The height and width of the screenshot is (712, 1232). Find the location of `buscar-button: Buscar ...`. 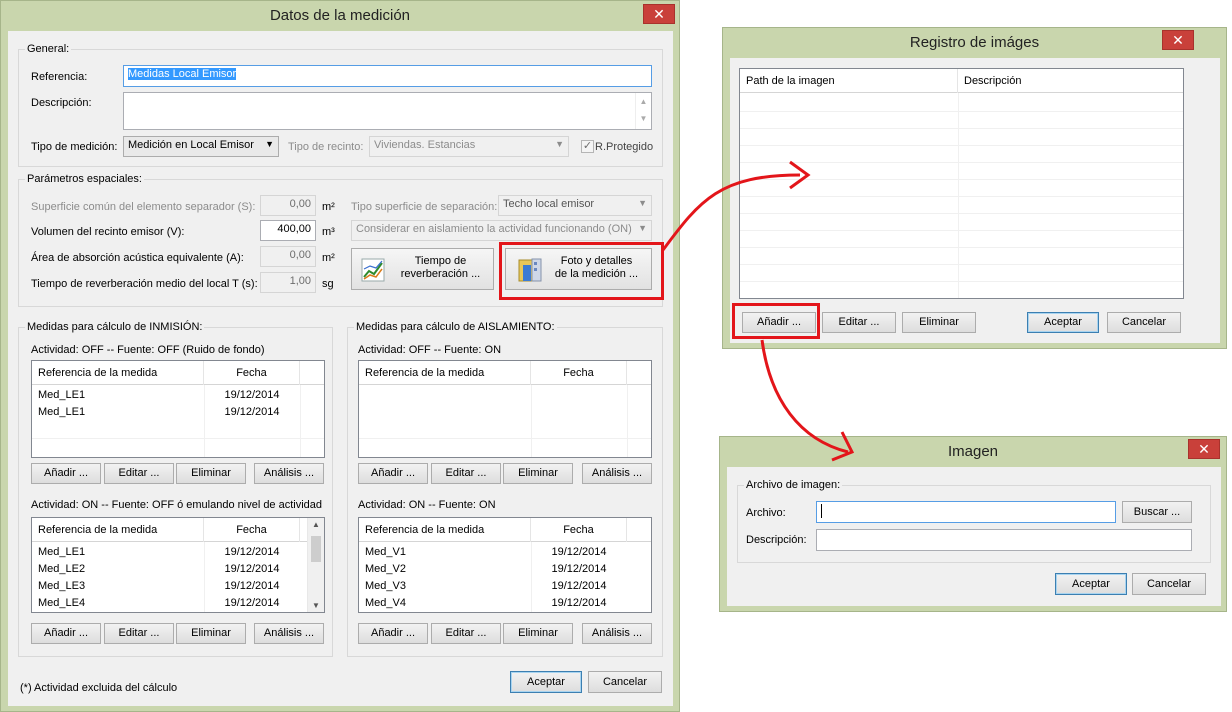

buscar-button: Buscar ... is located at coordinates (1157, 512).